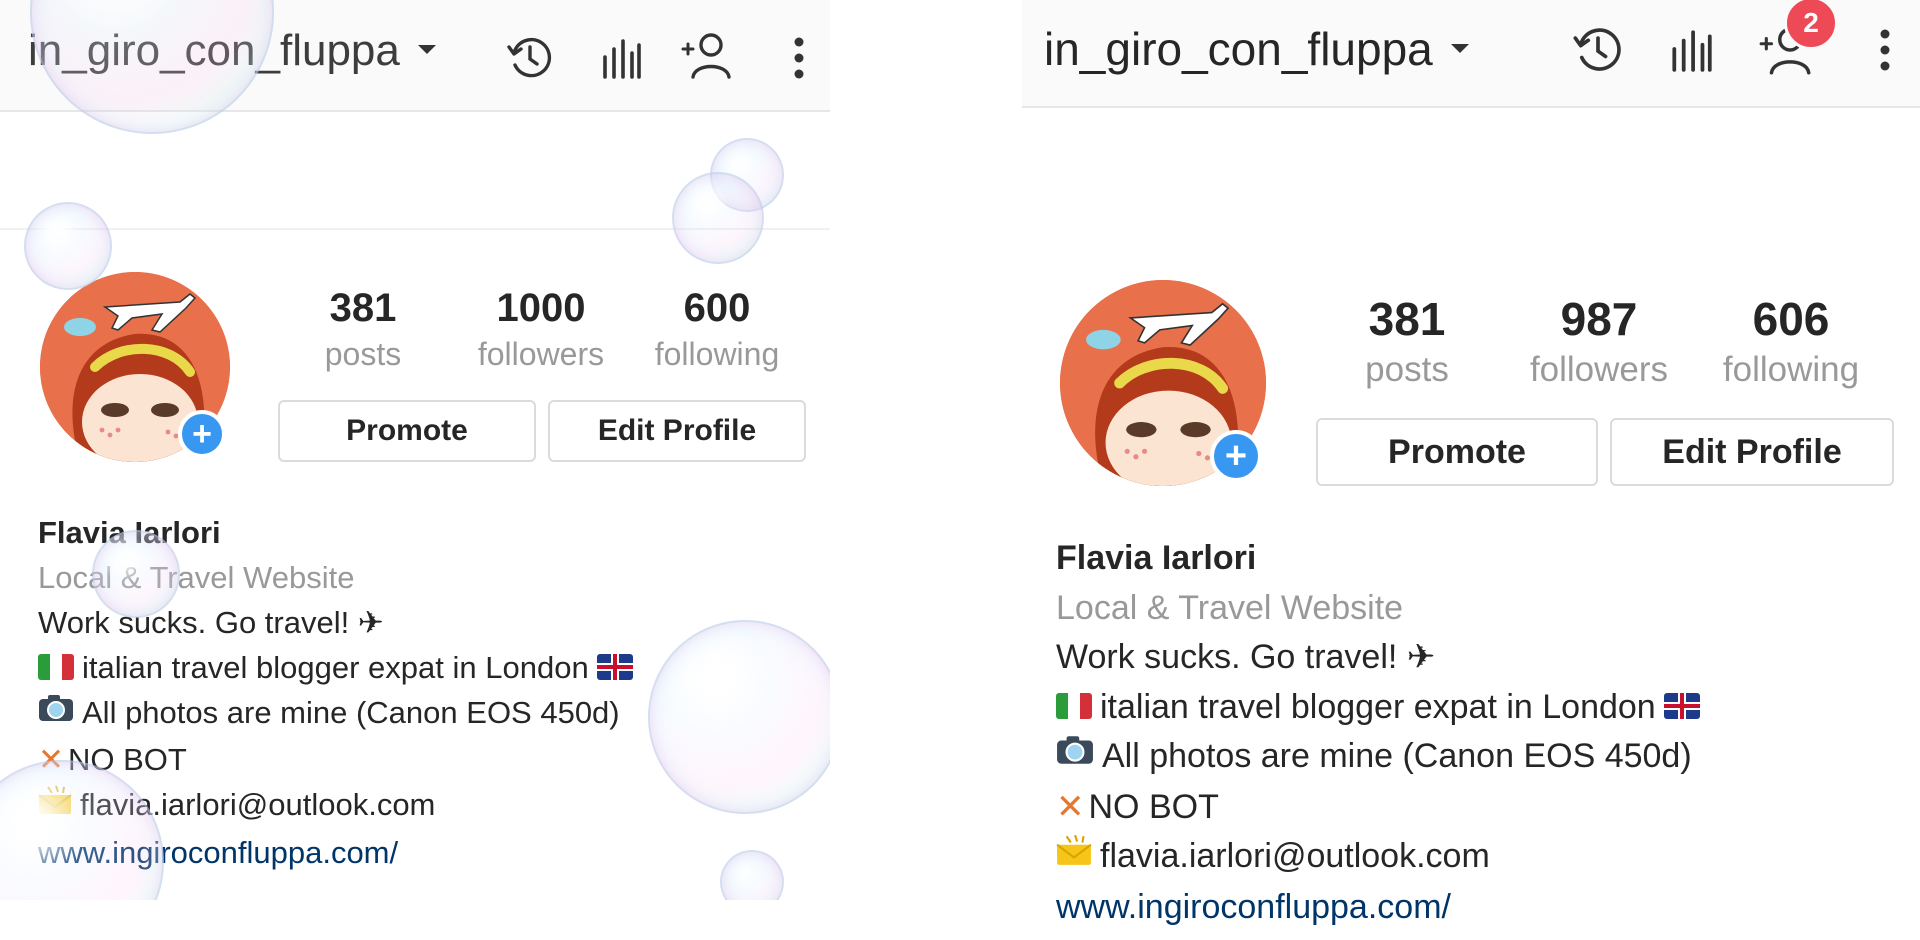  I want to click on notification-badge: 2, so click(1811, 25).